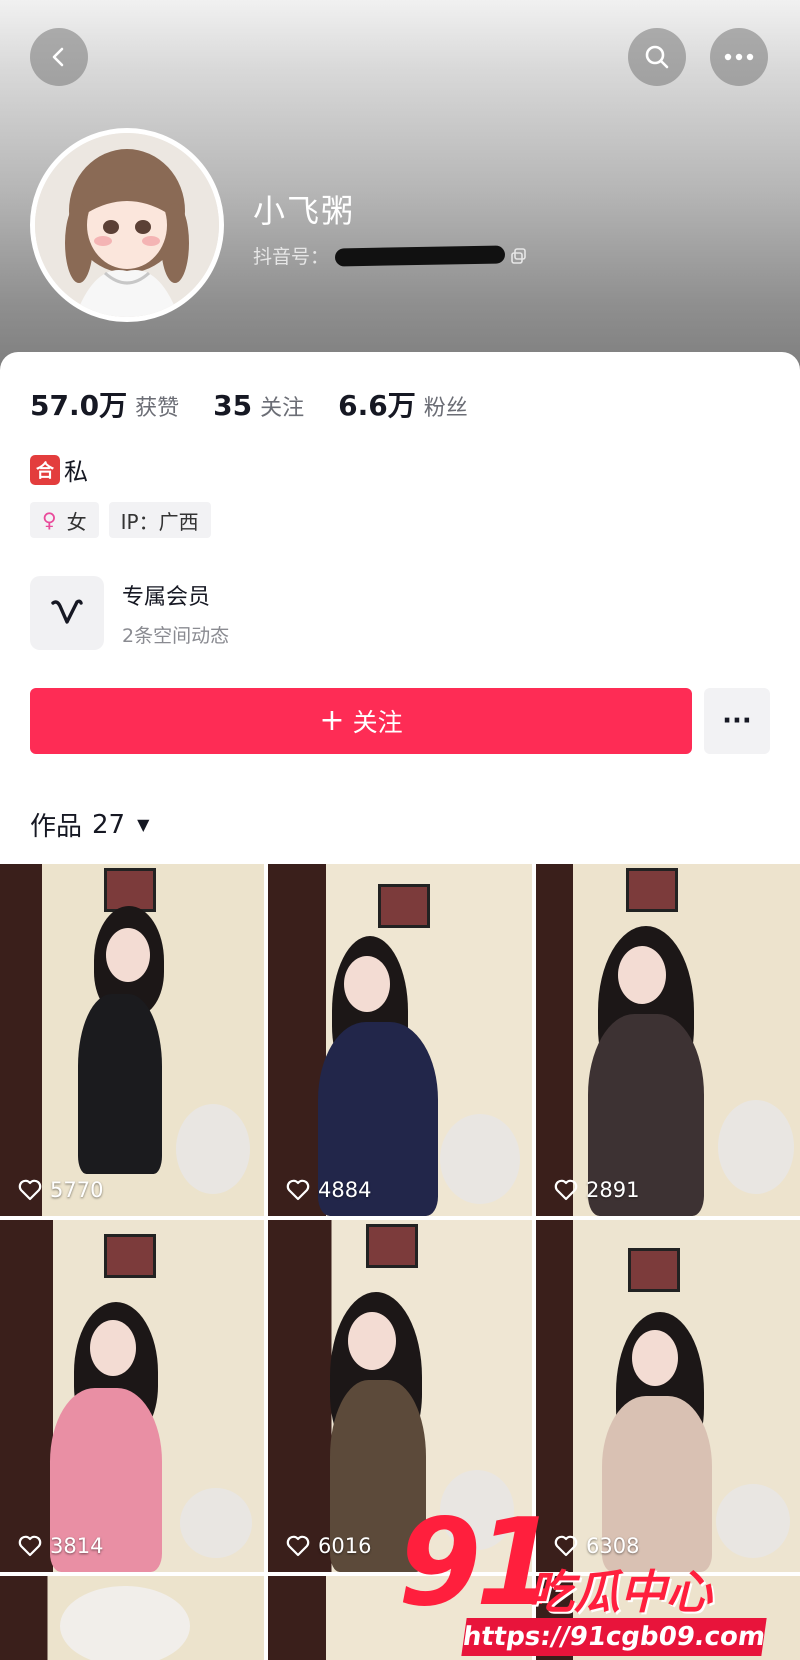 This screenshot has width=800, height=1660. I want to click on back-button, so click(59, 57).